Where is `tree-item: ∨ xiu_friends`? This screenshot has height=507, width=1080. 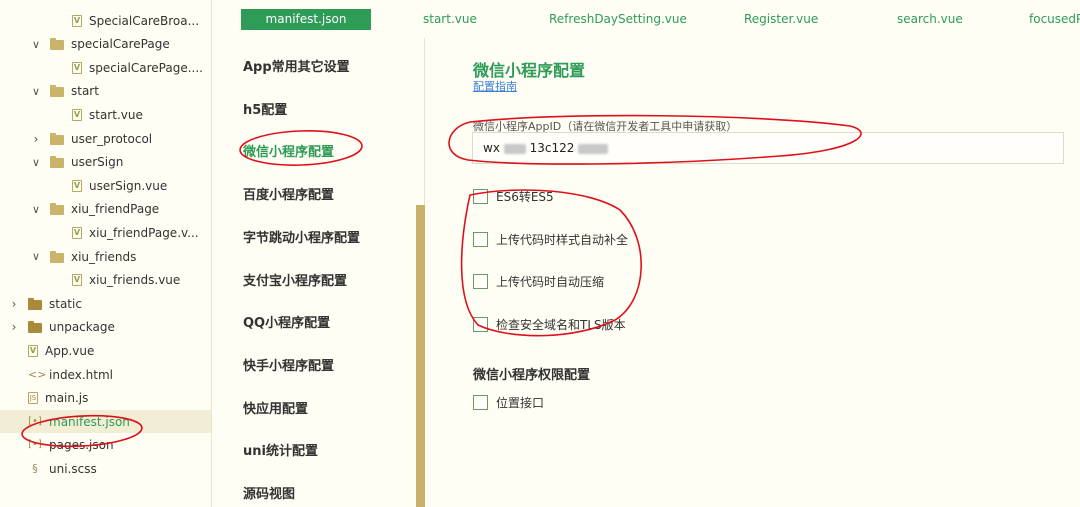
tree-item: ∨ xiu_friends is located at coordinates (105, 256).